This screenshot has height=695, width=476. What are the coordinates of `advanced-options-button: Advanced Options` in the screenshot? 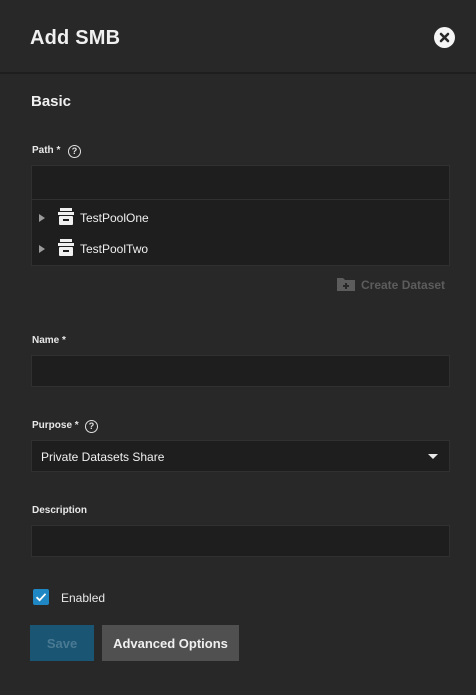 It's located at (170, 643).